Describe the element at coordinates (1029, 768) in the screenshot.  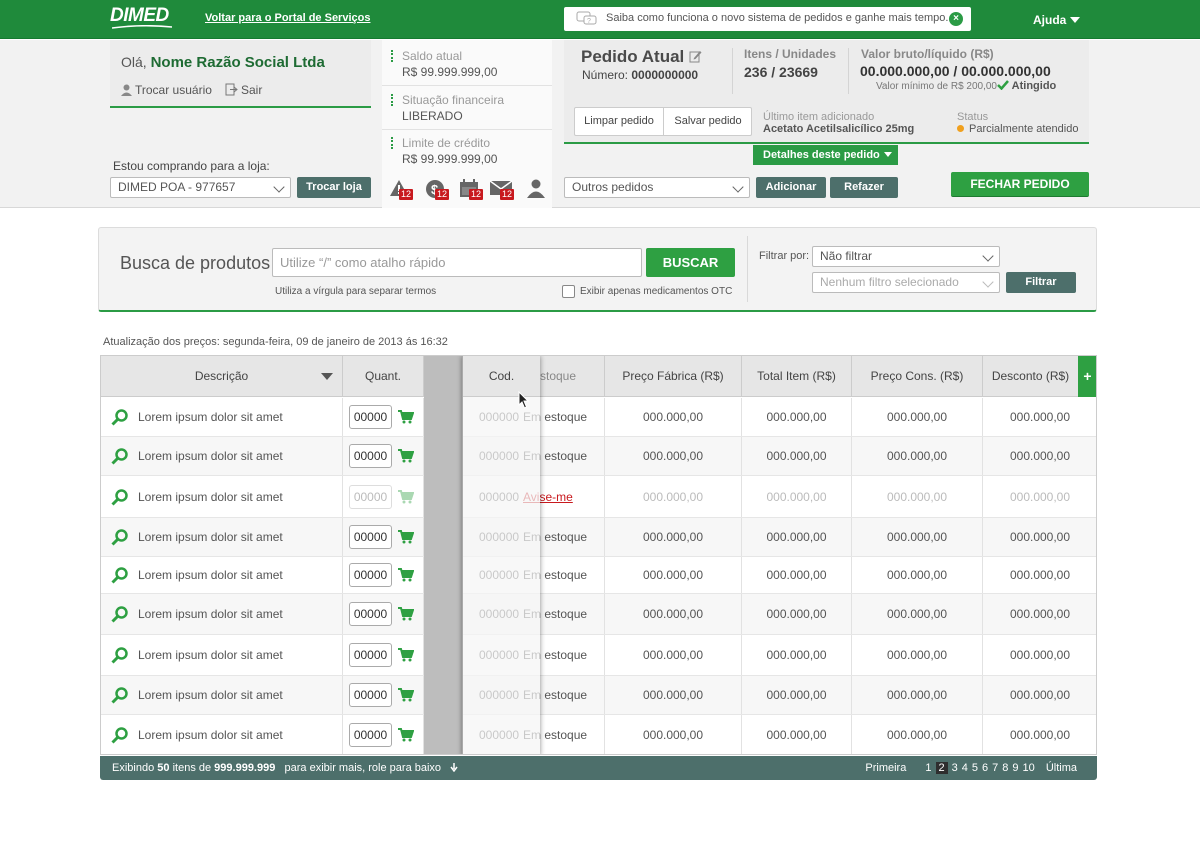
I see `page-10: 10` at that location.